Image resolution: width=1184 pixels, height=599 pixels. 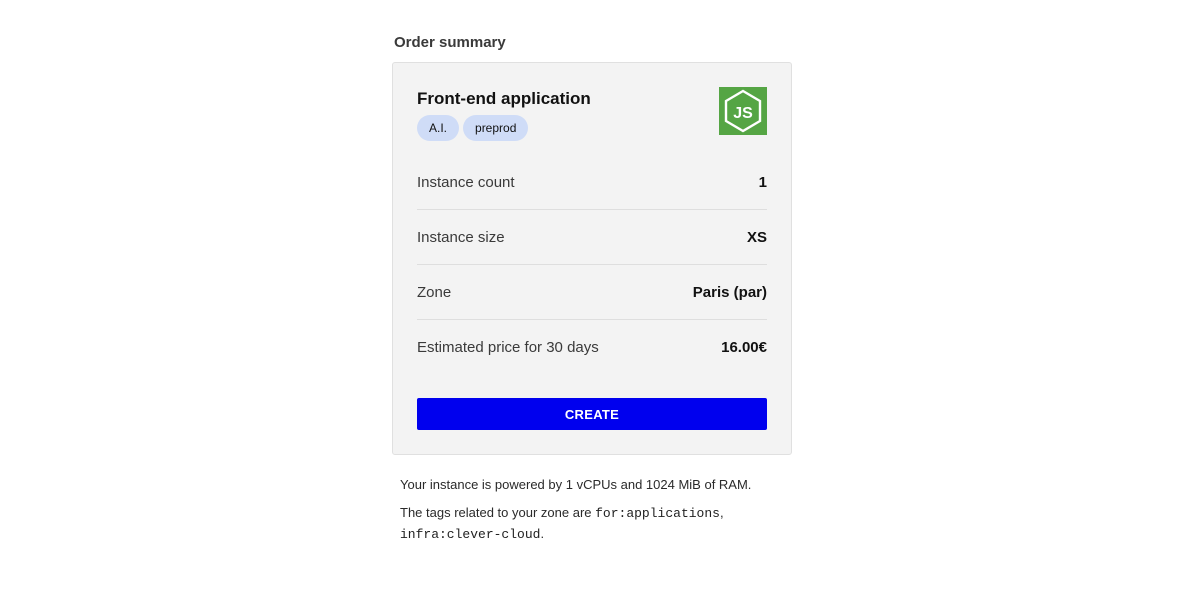 What do you see at coordinates (450, 42) in the screenshot?
I see `order-summary-title: Order summary` at bounding box center [450, 42].